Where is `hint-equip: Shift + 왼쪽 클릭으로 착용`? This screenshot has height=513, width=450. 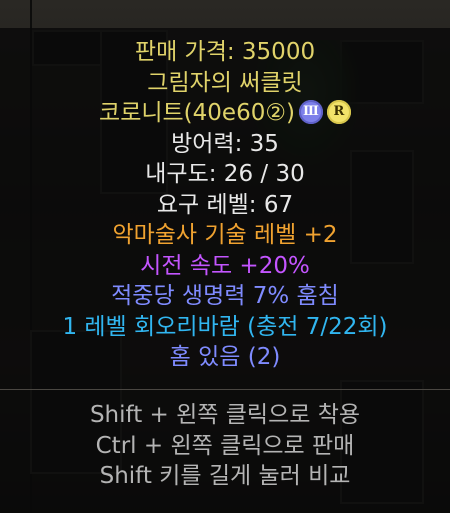
hint-equip: Shift + 왼쪽 클릭으로 착용 is located at coordinates (225, 415).